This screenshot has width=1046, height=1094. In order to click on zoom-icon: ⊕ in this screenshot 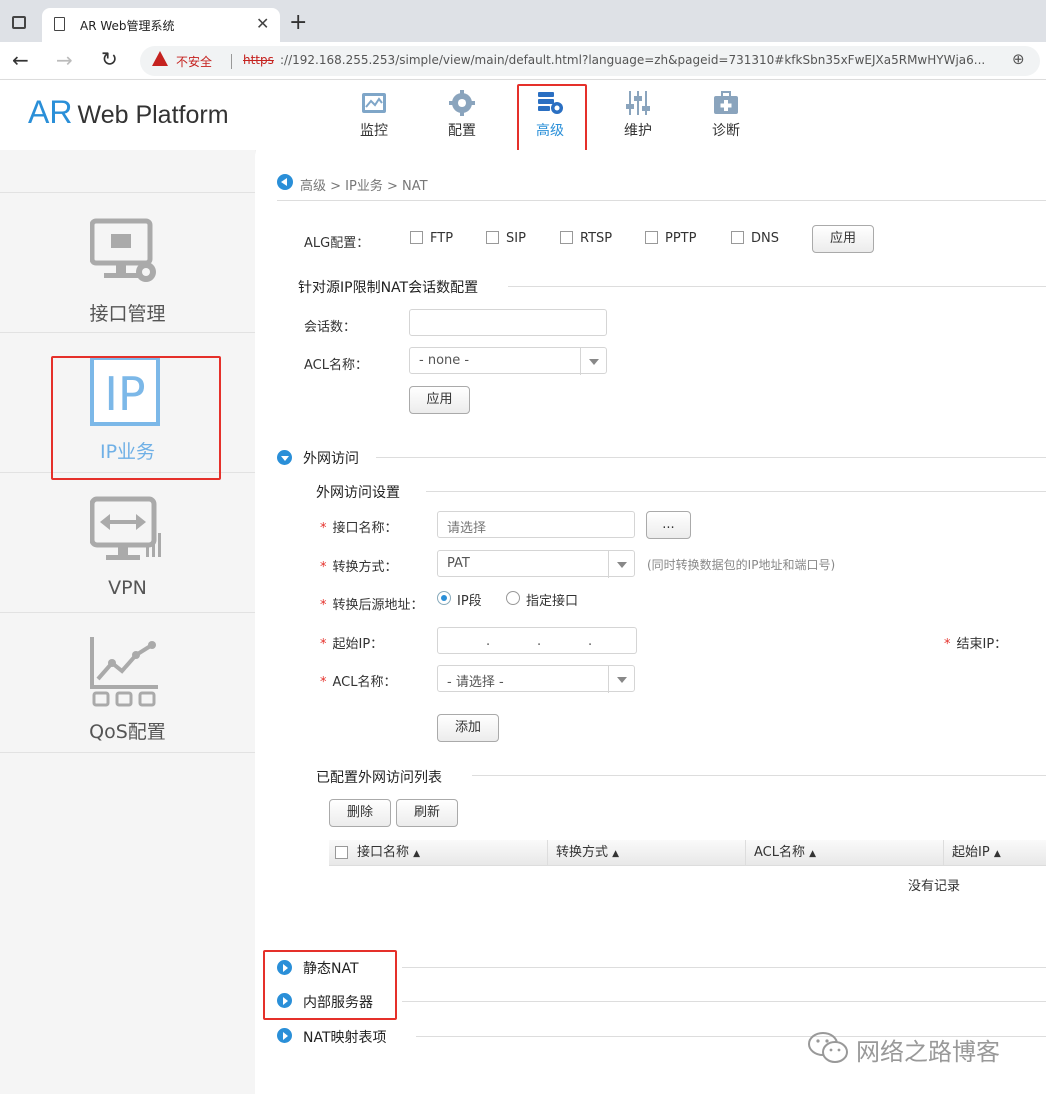, I will do `click(1018, 59)`.